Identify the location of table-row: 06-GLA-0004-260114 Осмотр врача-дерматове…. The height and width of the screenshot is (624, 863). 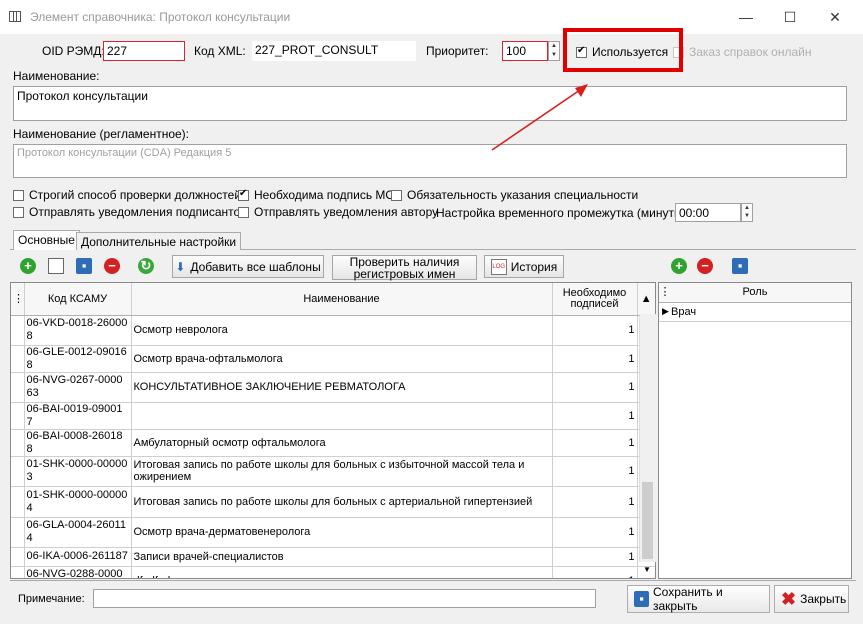
(333, 532).